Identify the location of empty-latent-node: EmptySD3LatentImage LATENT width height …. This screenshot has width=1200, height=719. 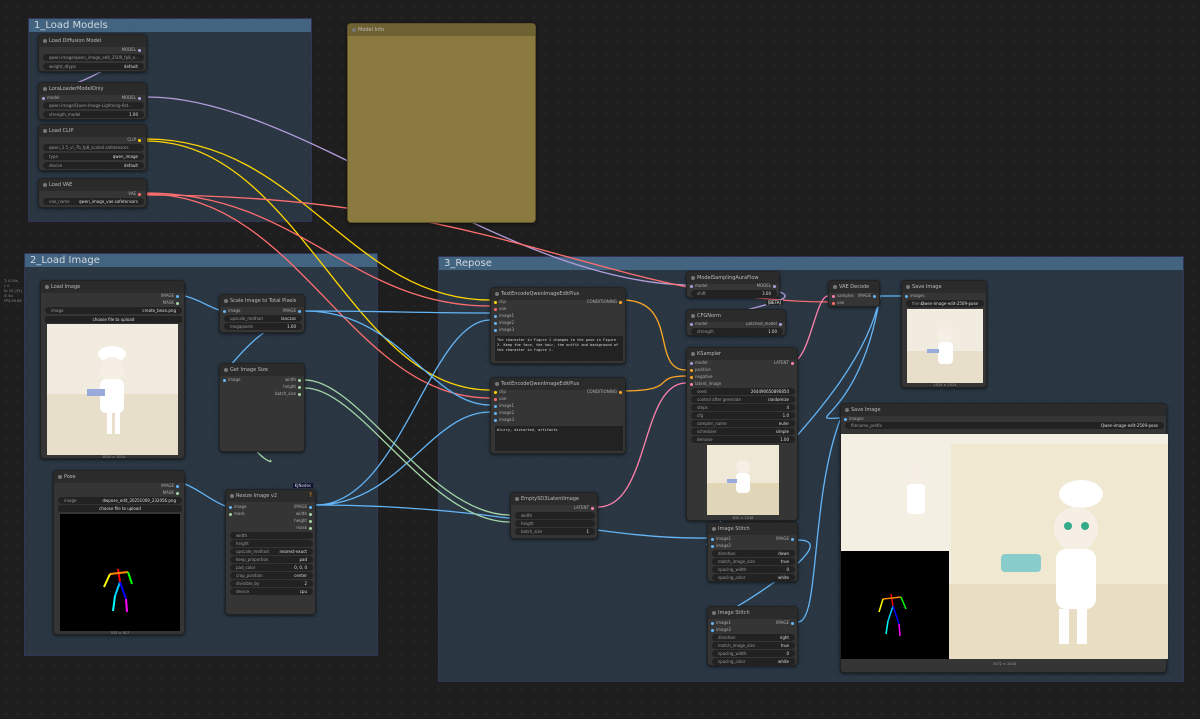
(554, 515).